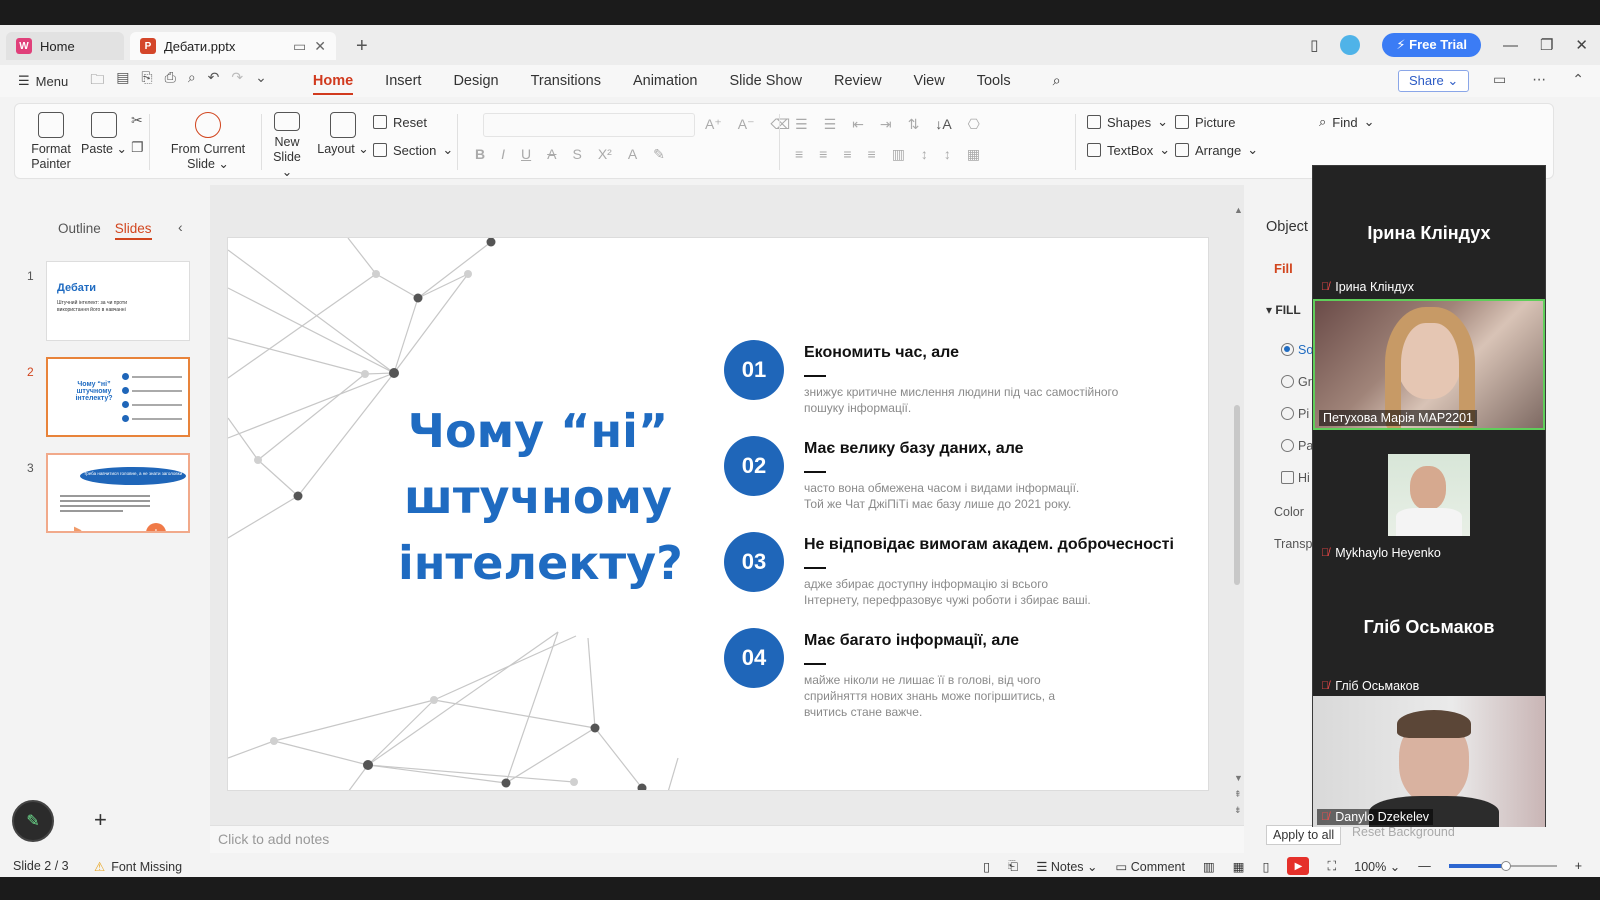 The width and height of the screenshot is (1600, 900). Describe the element at coordinates (156, 527) in the screenshot. I see `thumb3-add-icon: +` at that location.